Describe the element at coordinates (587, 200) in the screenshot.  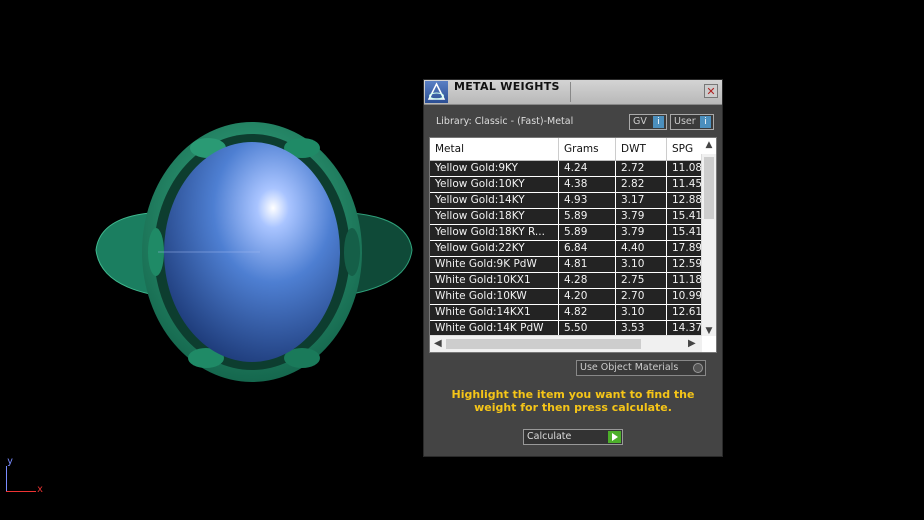
I see `cell-grams: 4.93` at that location.